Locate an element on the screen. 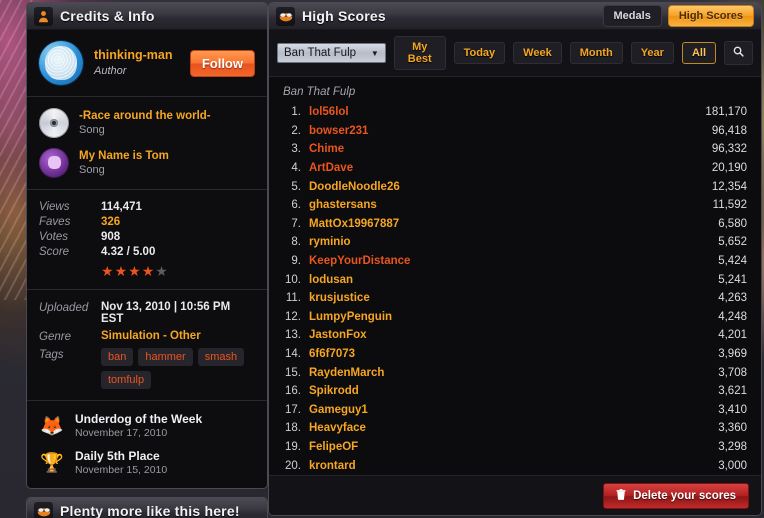 The height and width of the screenshot is (518, 764). tag-chip: tomfulp is located at coordinates (126, 380).